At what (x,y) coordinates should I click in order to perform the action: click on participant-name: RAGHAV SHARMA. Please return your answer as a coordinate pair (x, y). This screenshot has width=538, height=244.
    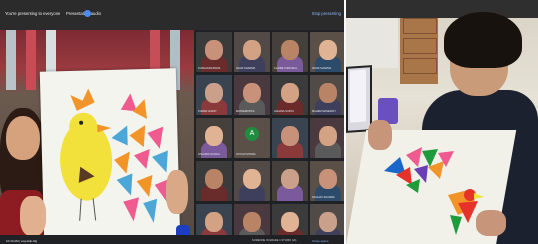
    Looking at the image, I should click on (323, 197).